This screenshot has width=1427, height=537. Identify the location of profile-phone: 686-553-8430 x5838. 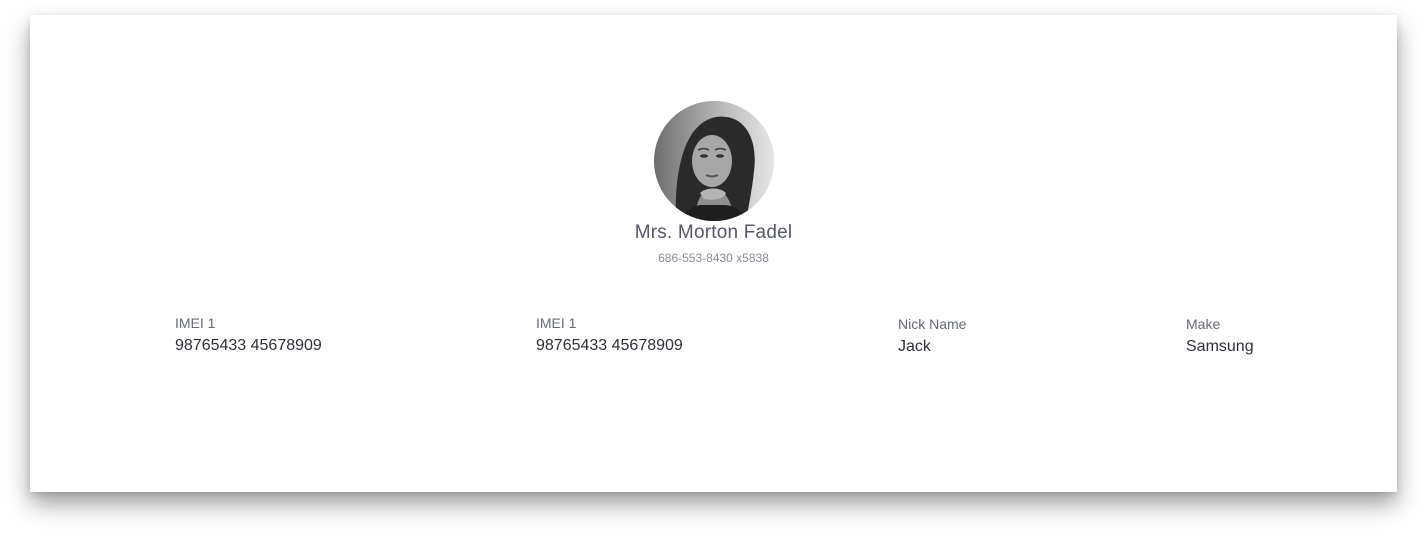
(713, 258).